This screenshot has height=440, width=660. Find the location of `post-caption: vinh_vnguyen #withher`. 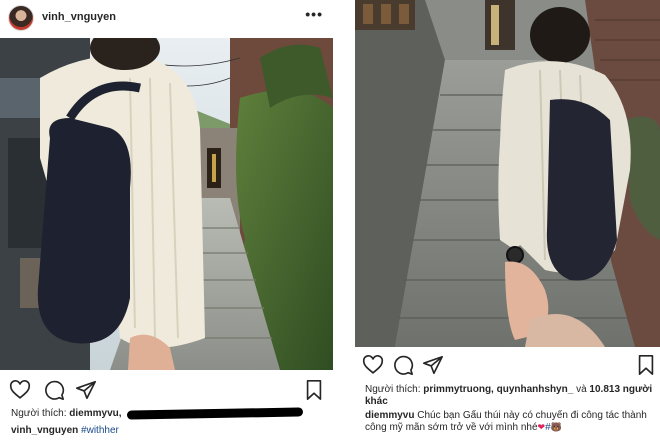

post-caption: vinh_vnguyen #withher is located at coordinates (65, 430).